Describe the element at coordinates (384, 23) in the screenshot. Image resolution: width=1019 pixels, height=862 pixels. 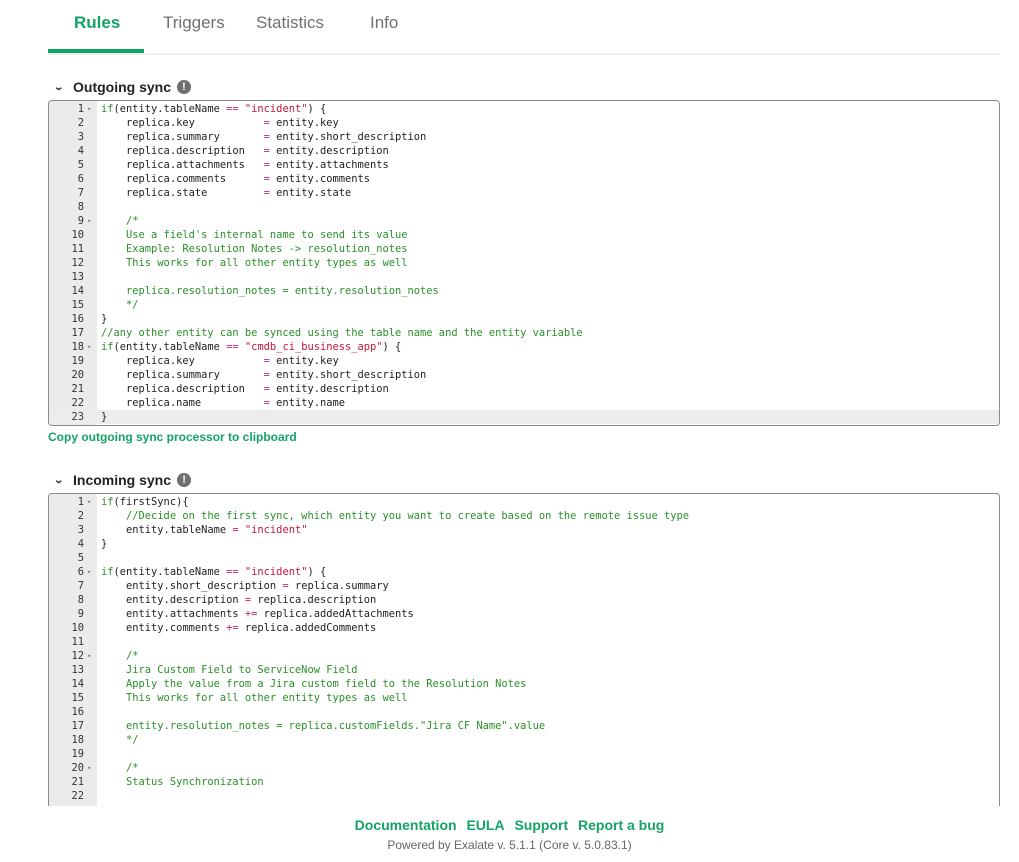
I see `tab-info: Info` at that location.